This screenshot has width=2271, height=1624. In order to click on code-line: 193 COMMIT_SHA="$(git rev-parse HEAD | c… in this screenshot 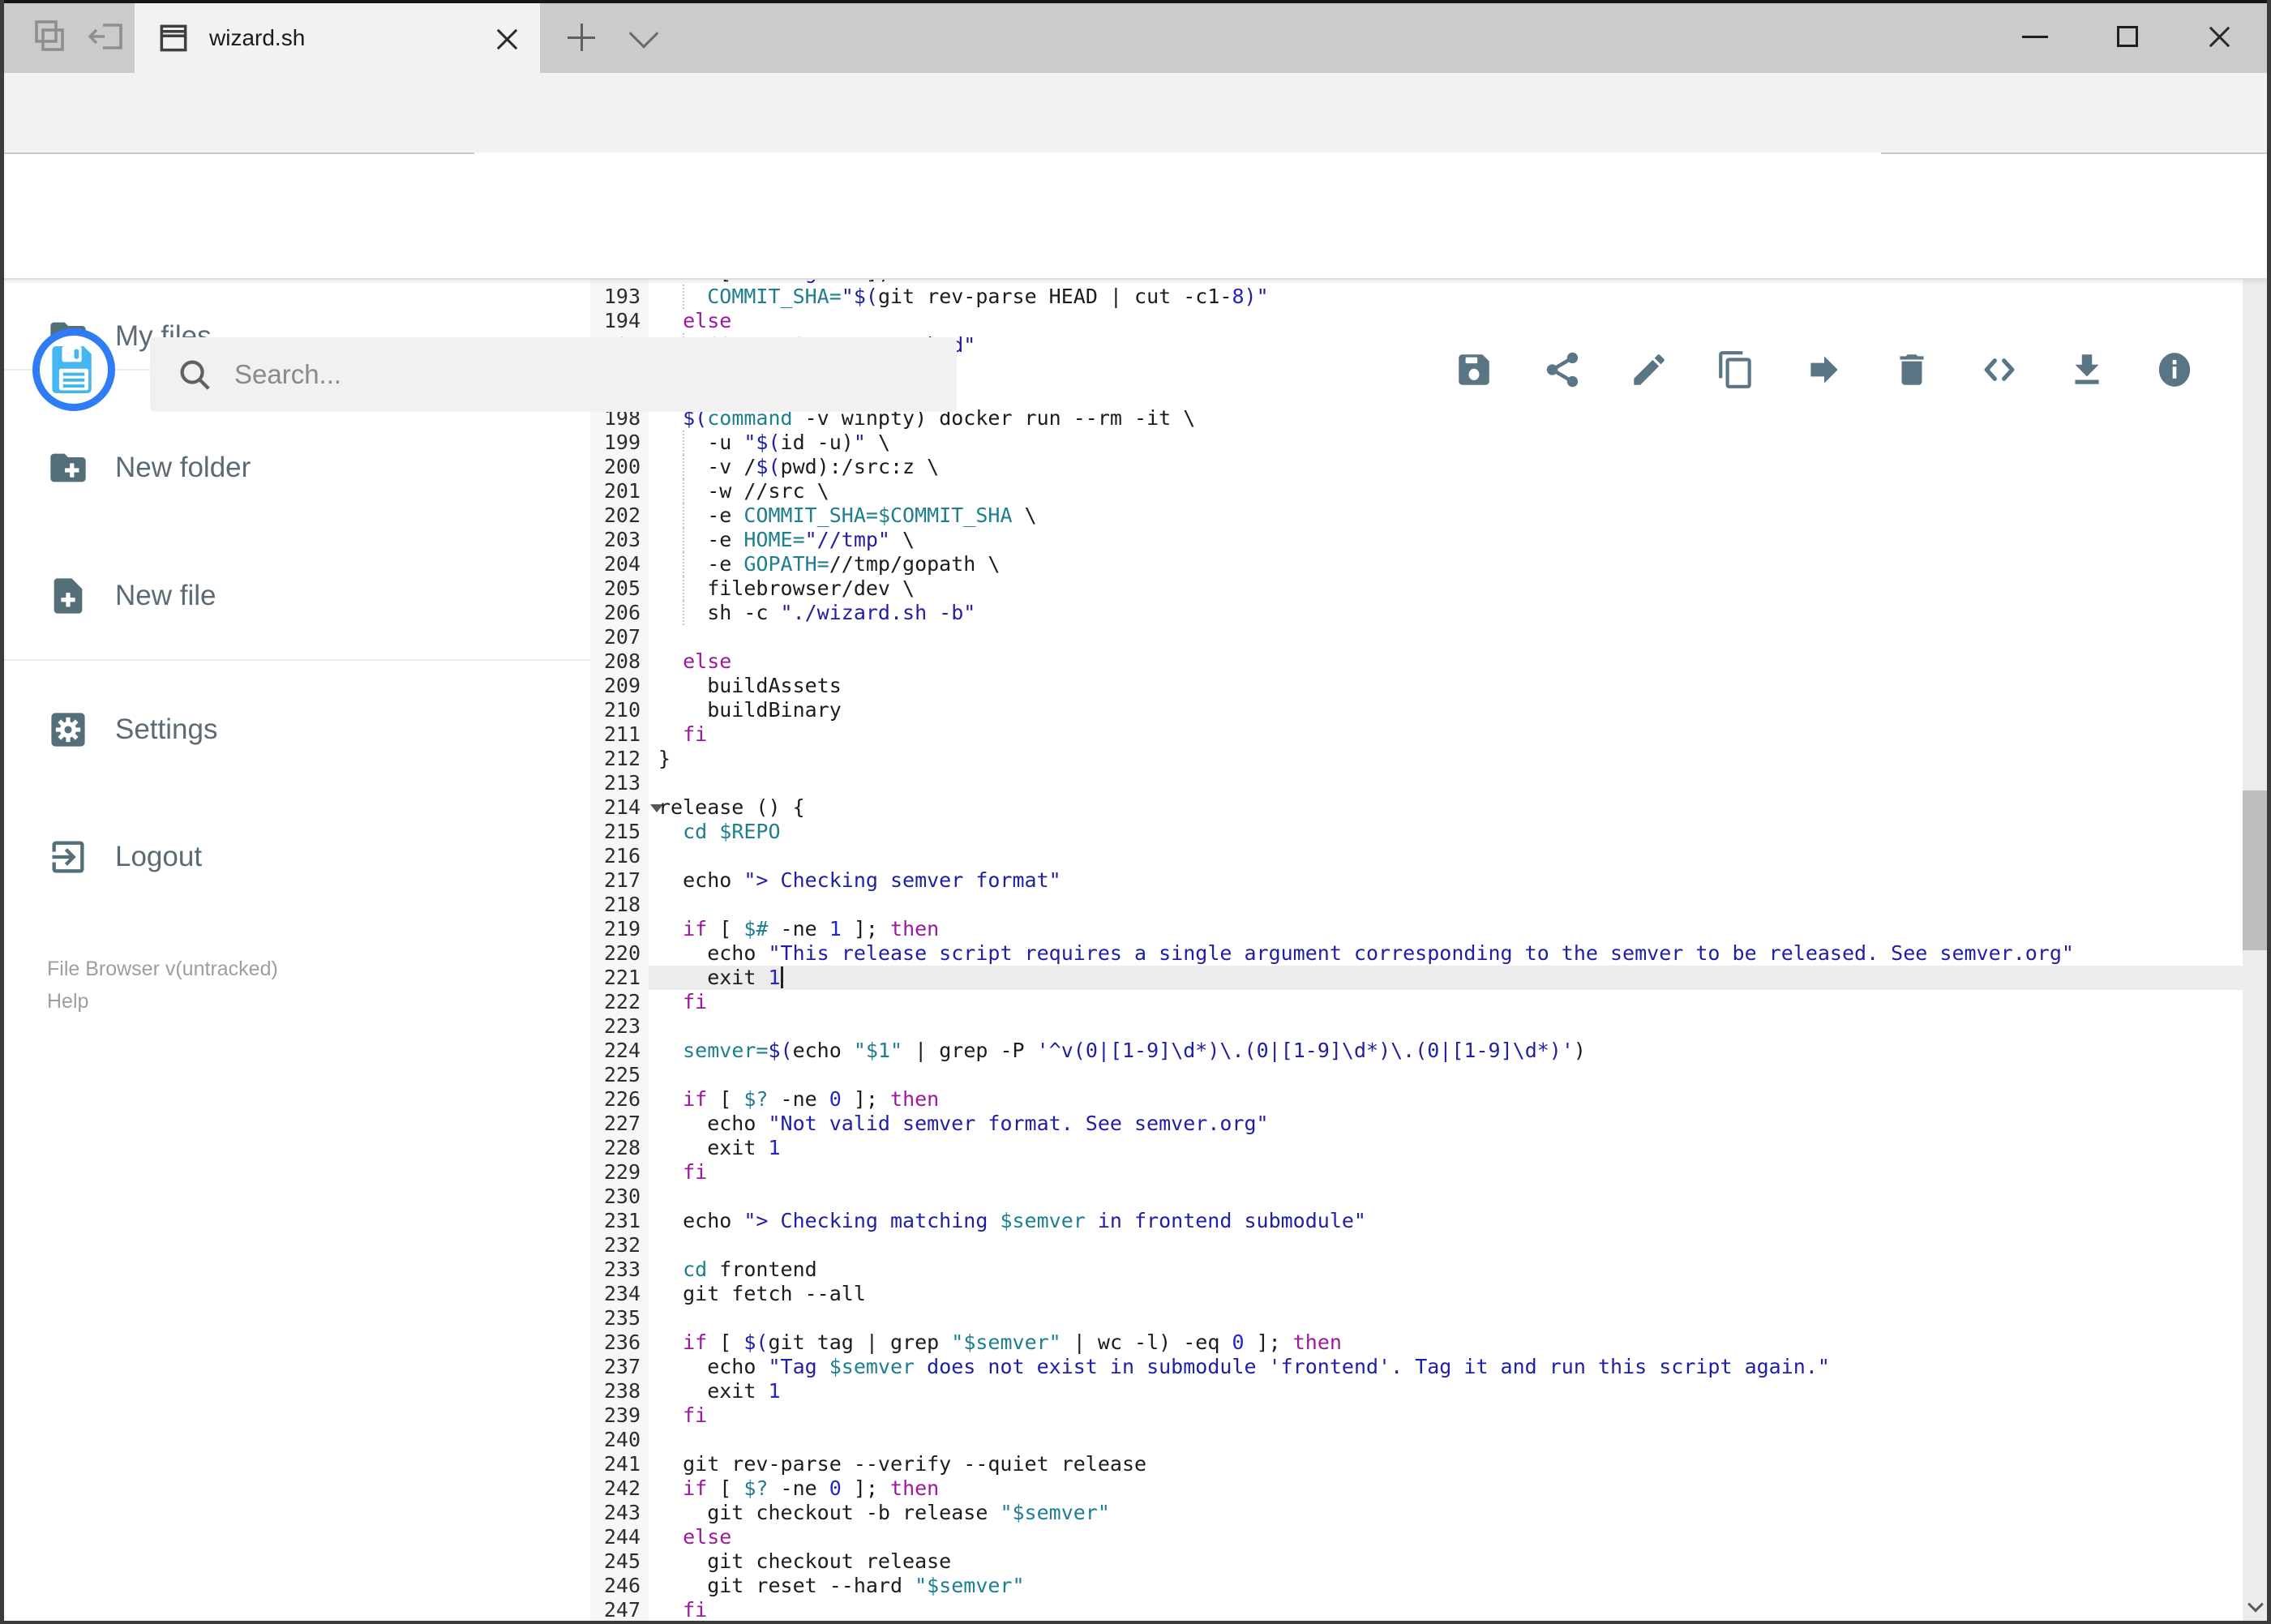, I will do `click(1417, 297)`.